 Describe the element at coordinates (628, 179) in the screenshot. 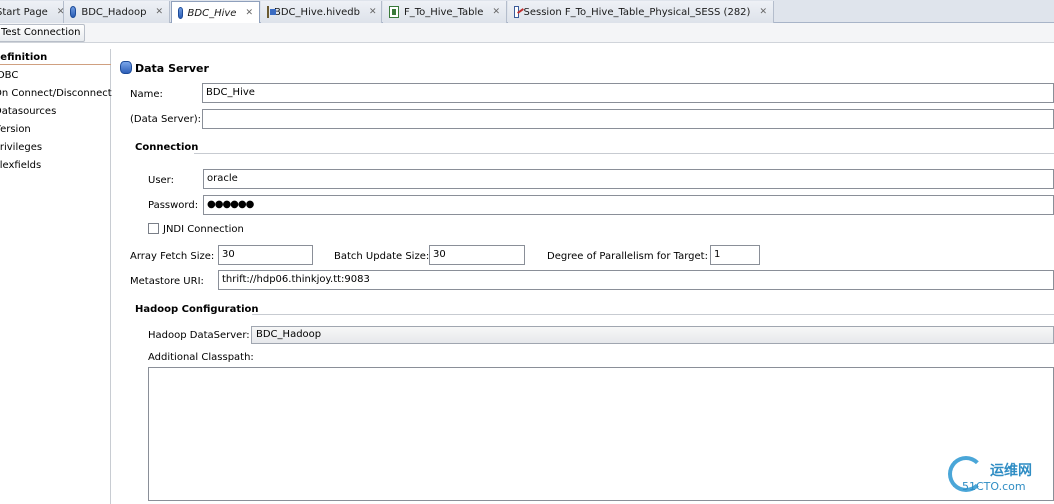

I see `user-field: oracle` at that location.